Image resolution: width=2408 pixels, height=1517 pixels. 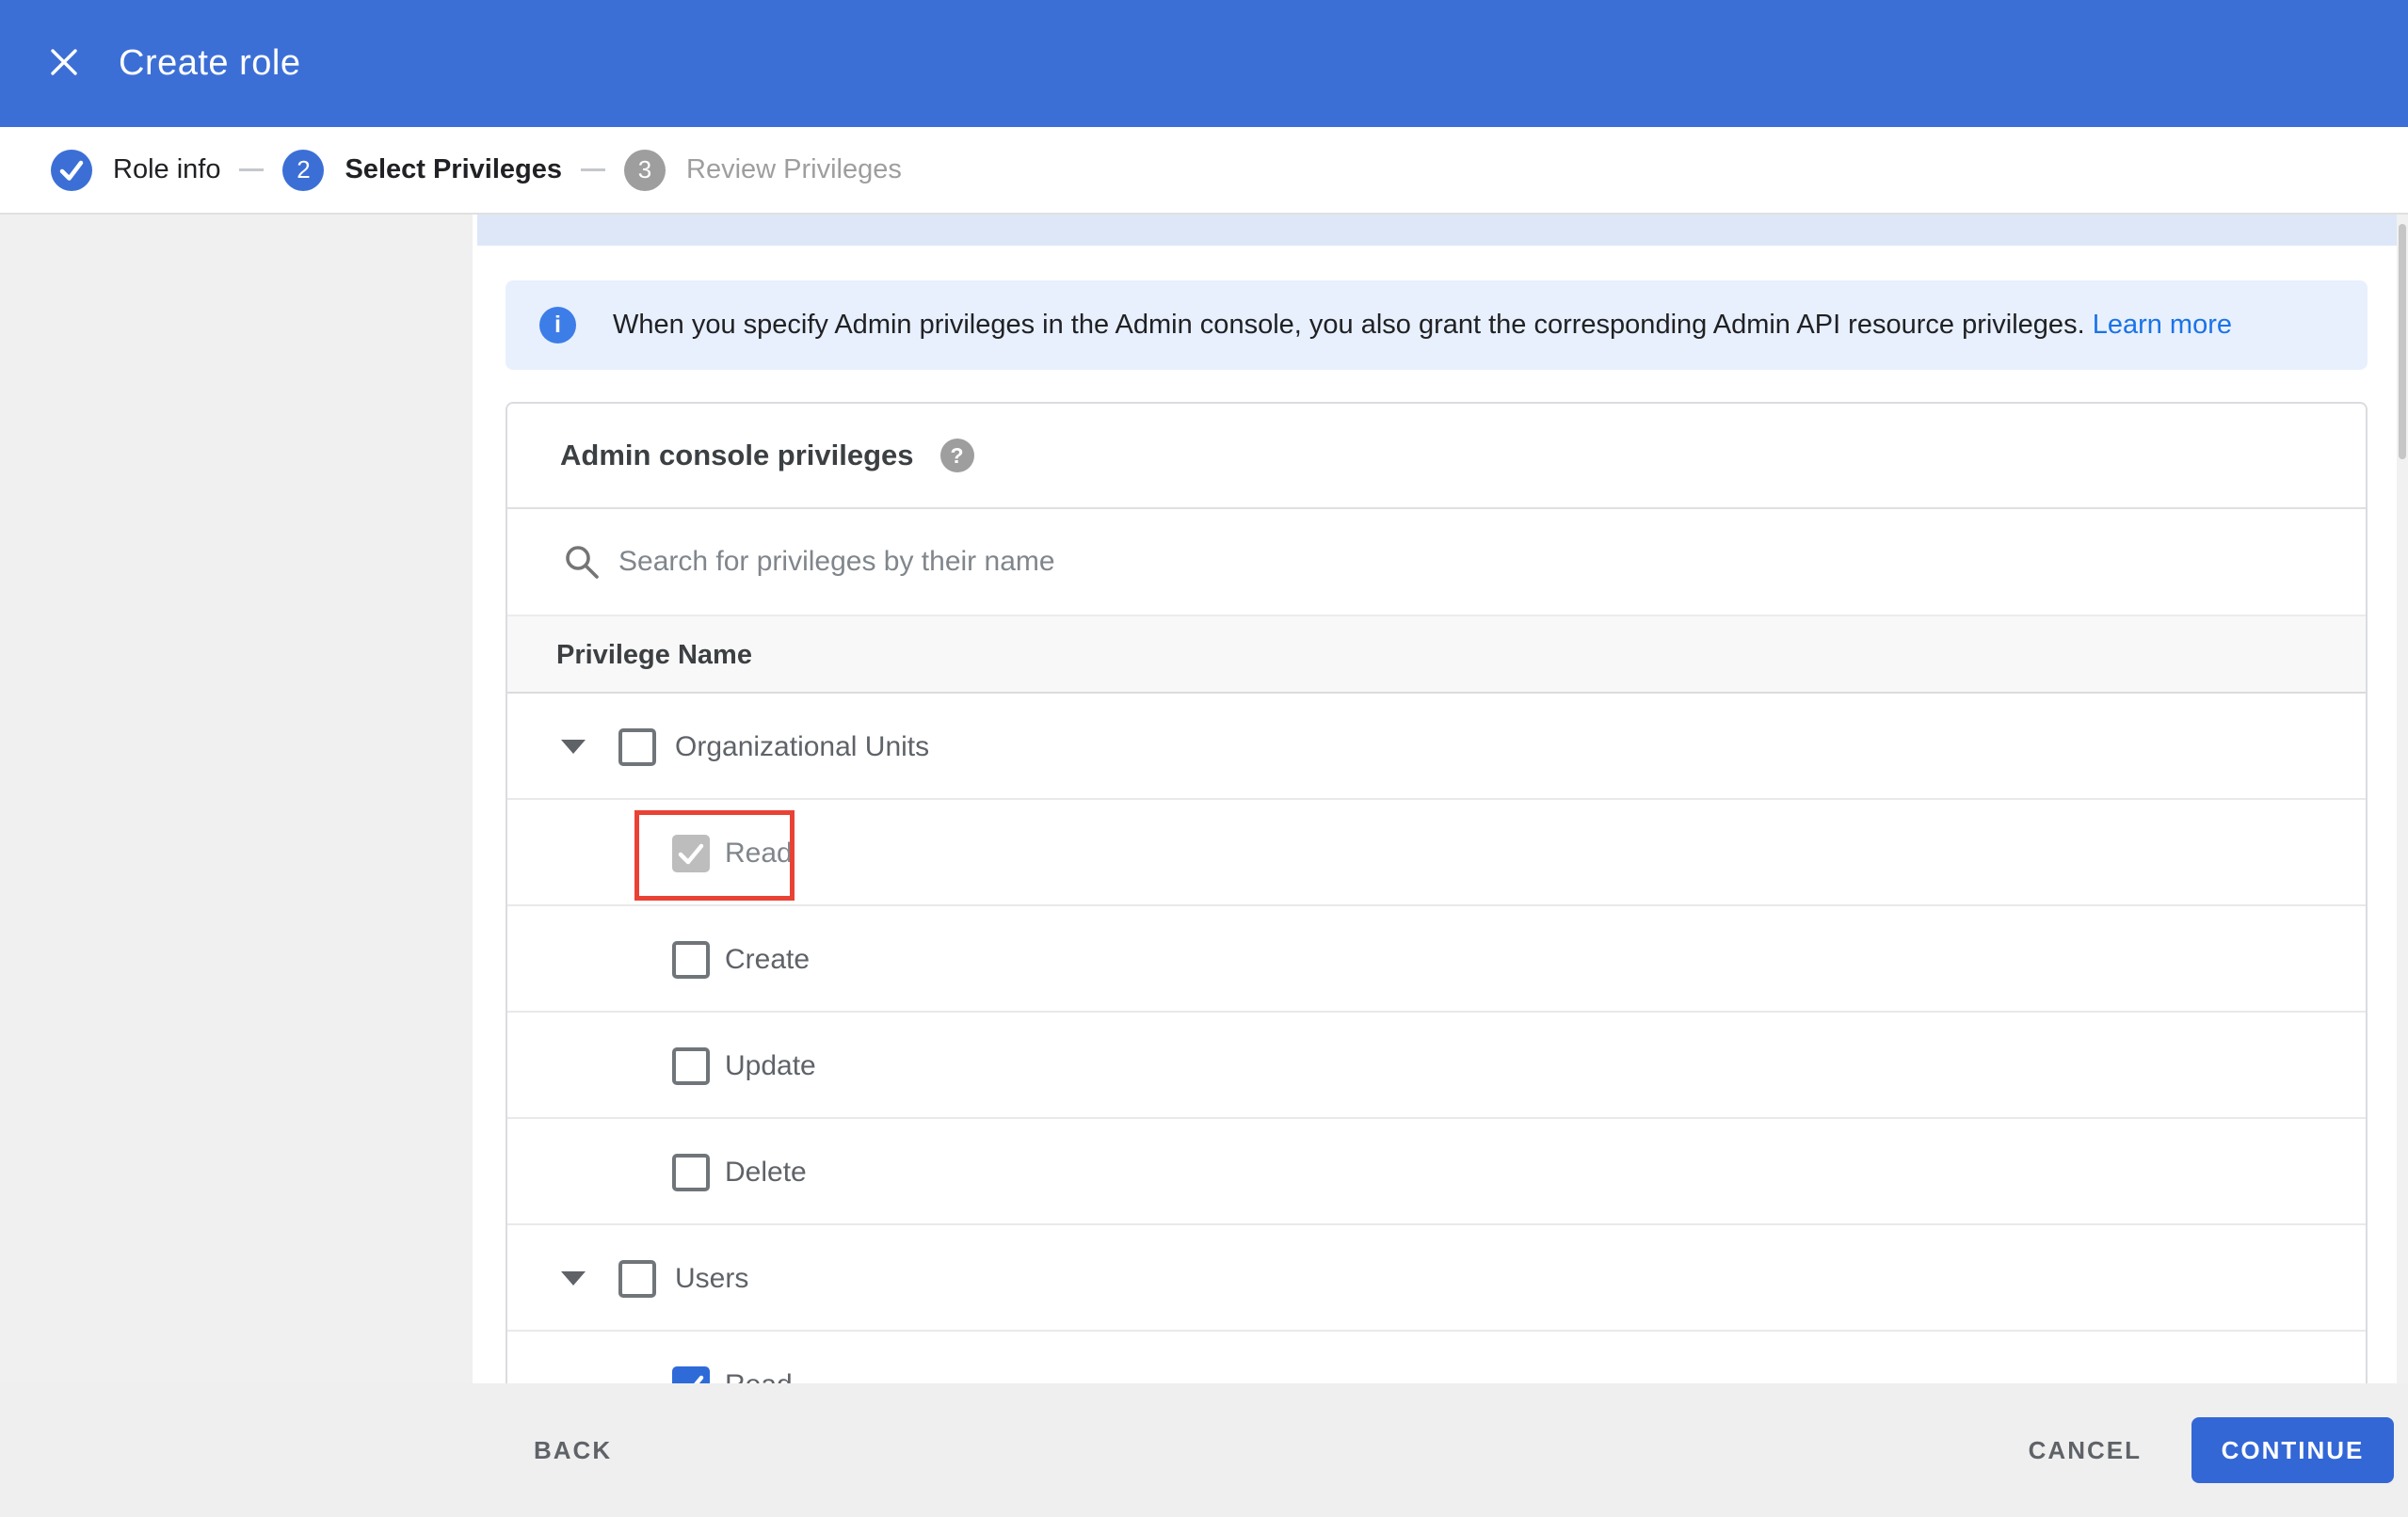 I want to click on help-icon: ?, so click(x=957, y=455).